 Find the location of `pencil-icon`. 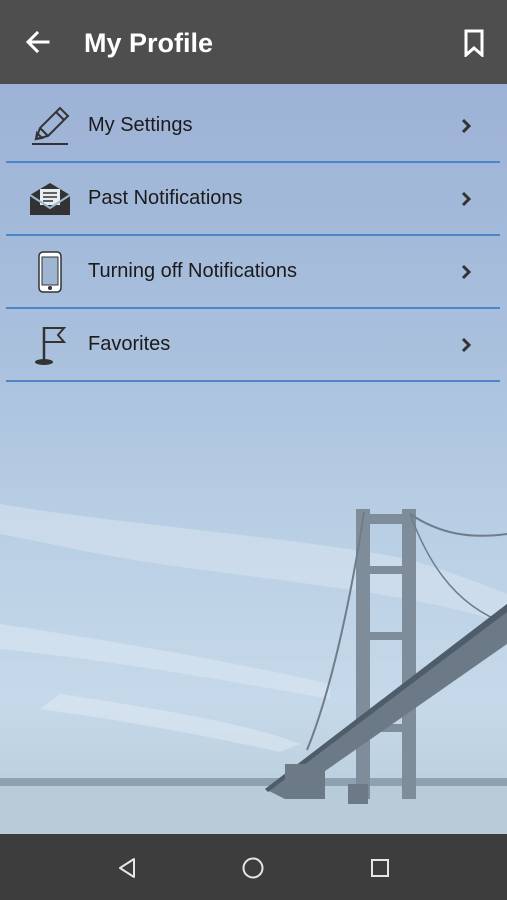

pencil-icon is located at coordinates (50, 126).